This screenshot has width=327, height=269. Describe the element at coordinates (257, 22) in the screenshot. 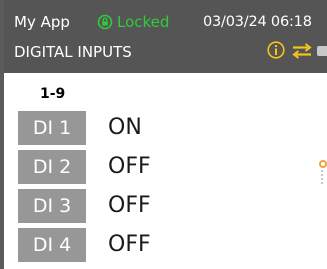

I see `datetime: 03/03/24 06:18` at that location.